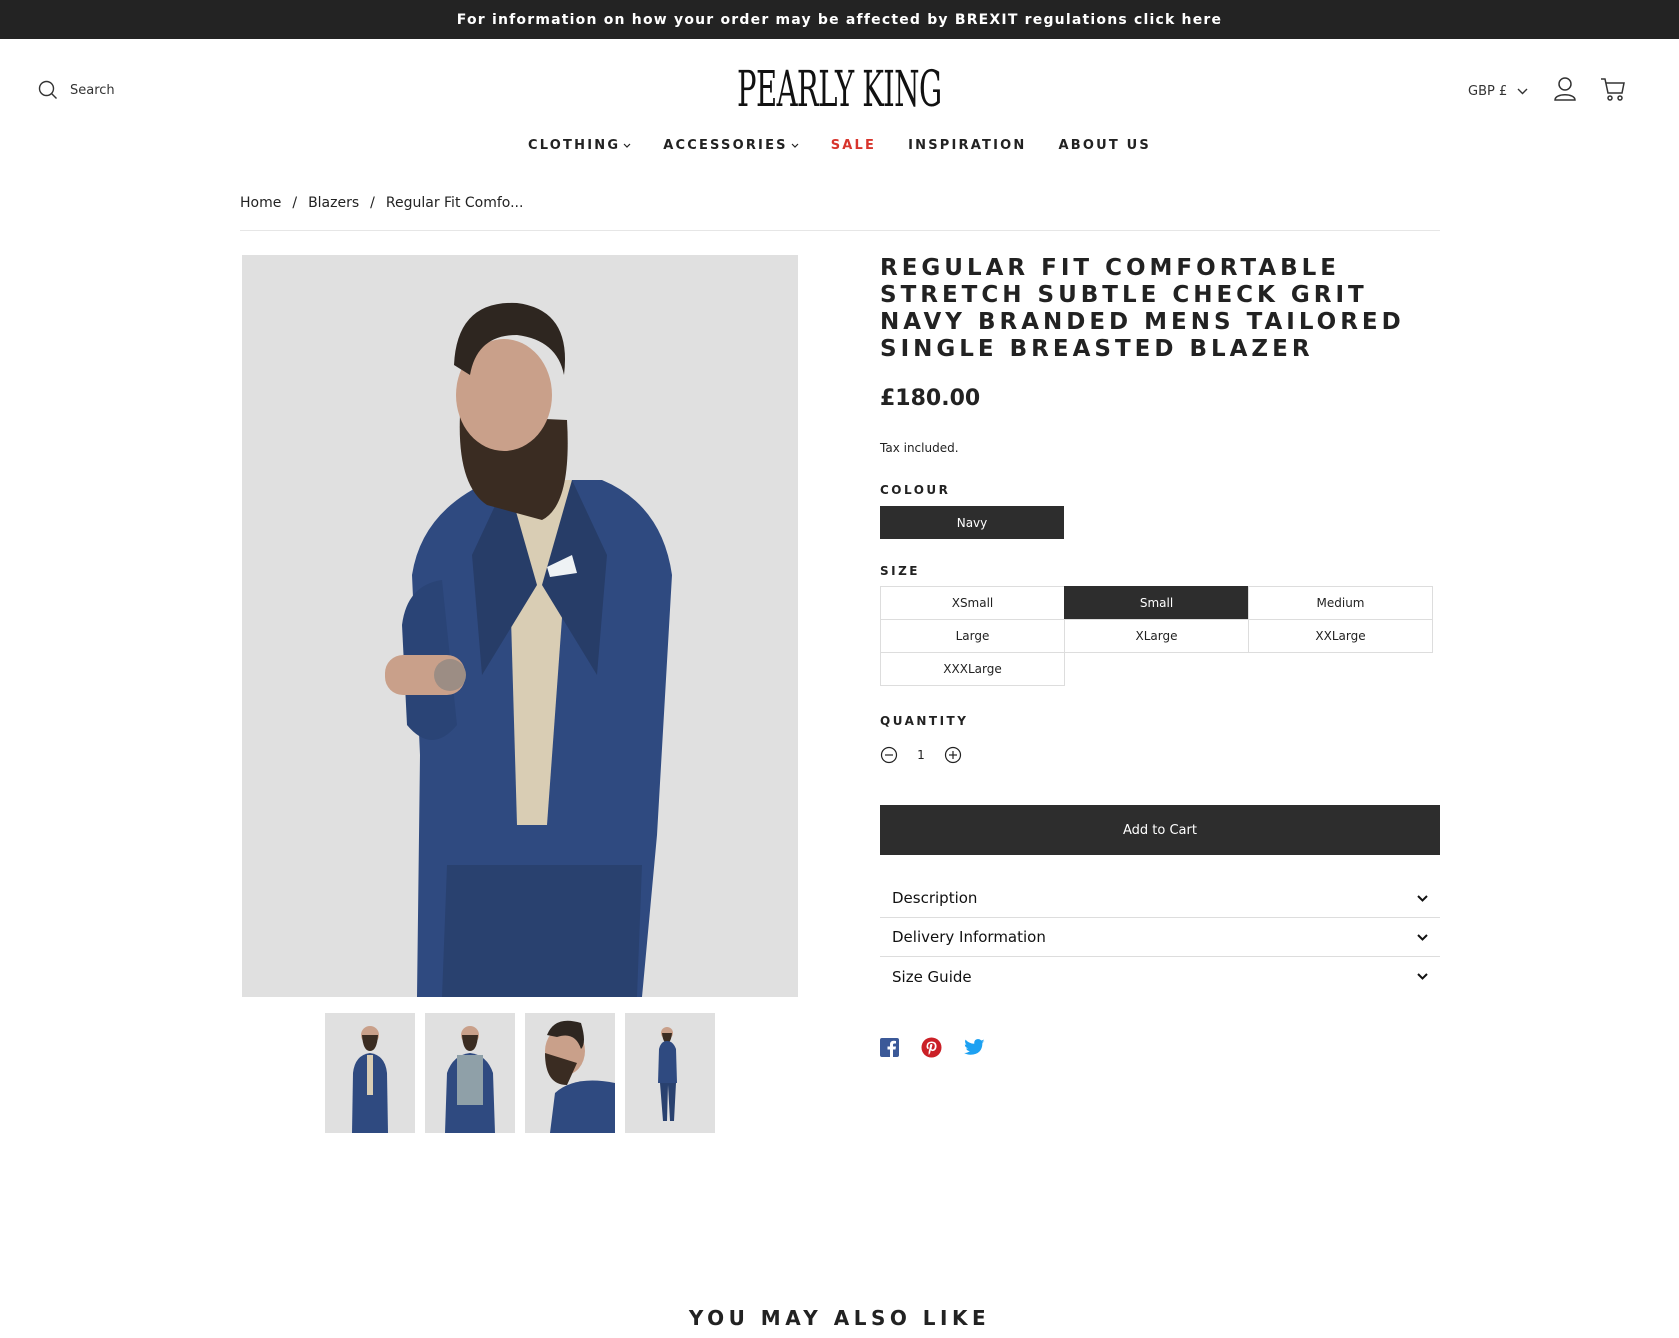 The image size is (1679, 1338). Describe the element at coordinates (1160, 937) in the screenshot. I see `accordion-delivery-information: Delivery Information` at that location.